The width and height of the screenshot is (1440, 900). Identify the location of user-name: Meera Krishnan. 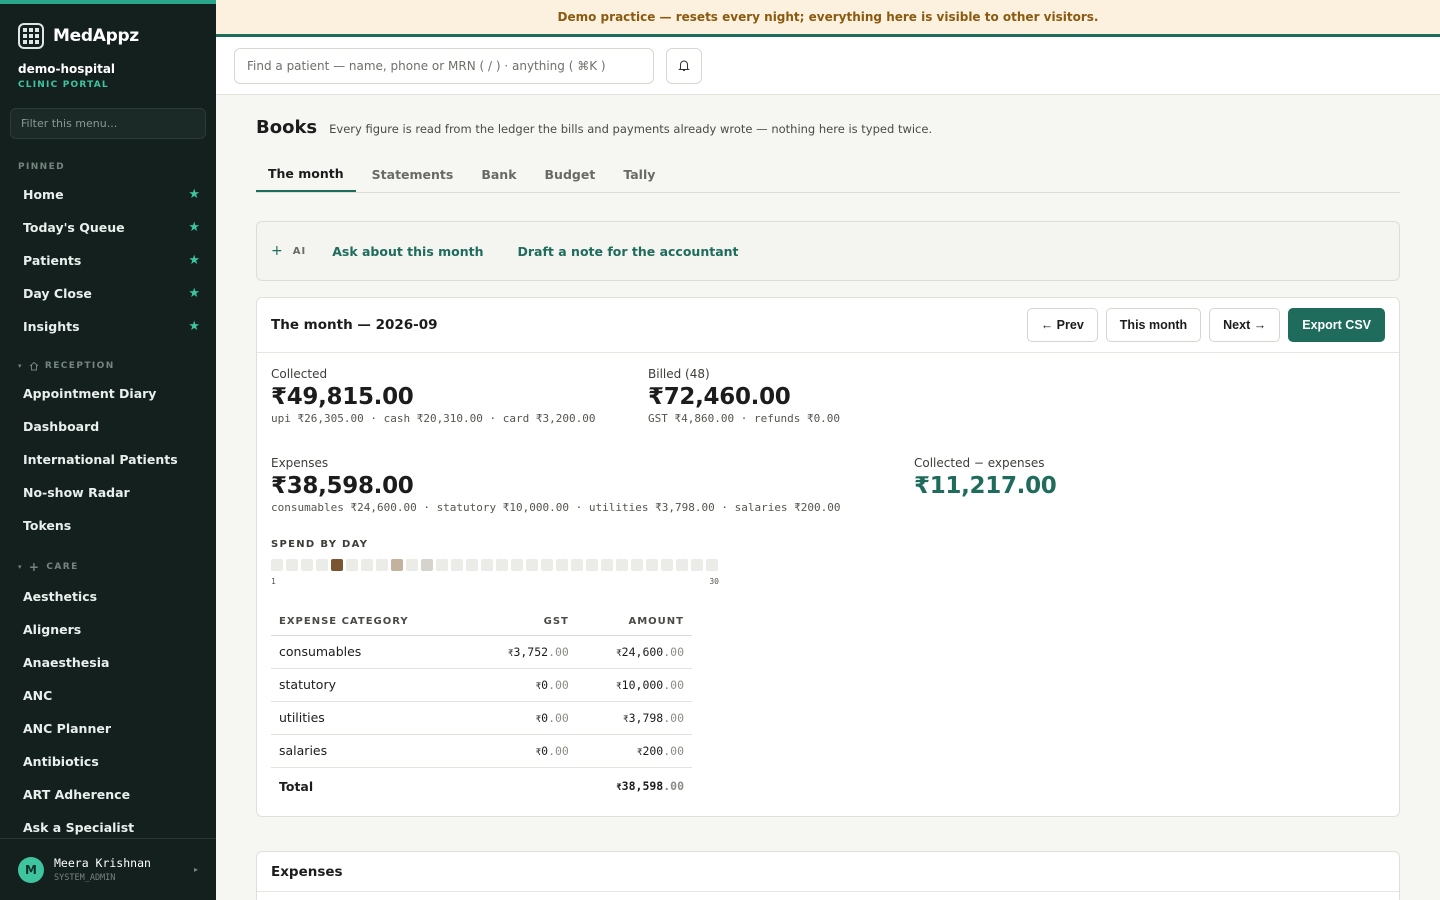
(102, 863).